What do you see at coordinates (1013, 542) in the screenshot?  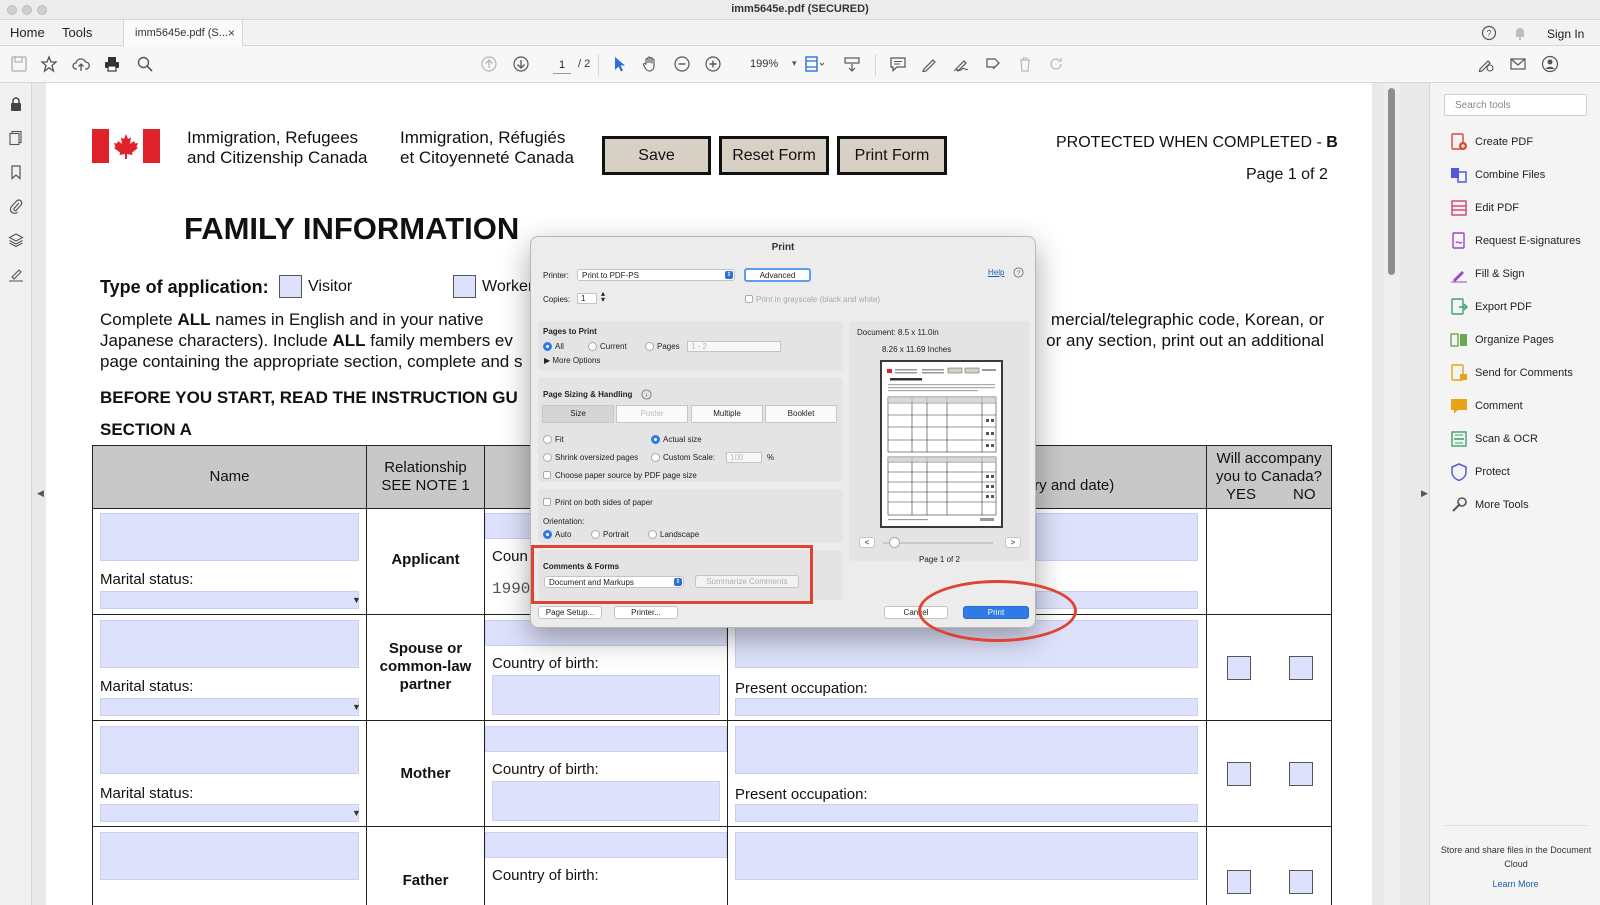 I see `preview-next-button: >` at bounding box center [1013, 542].